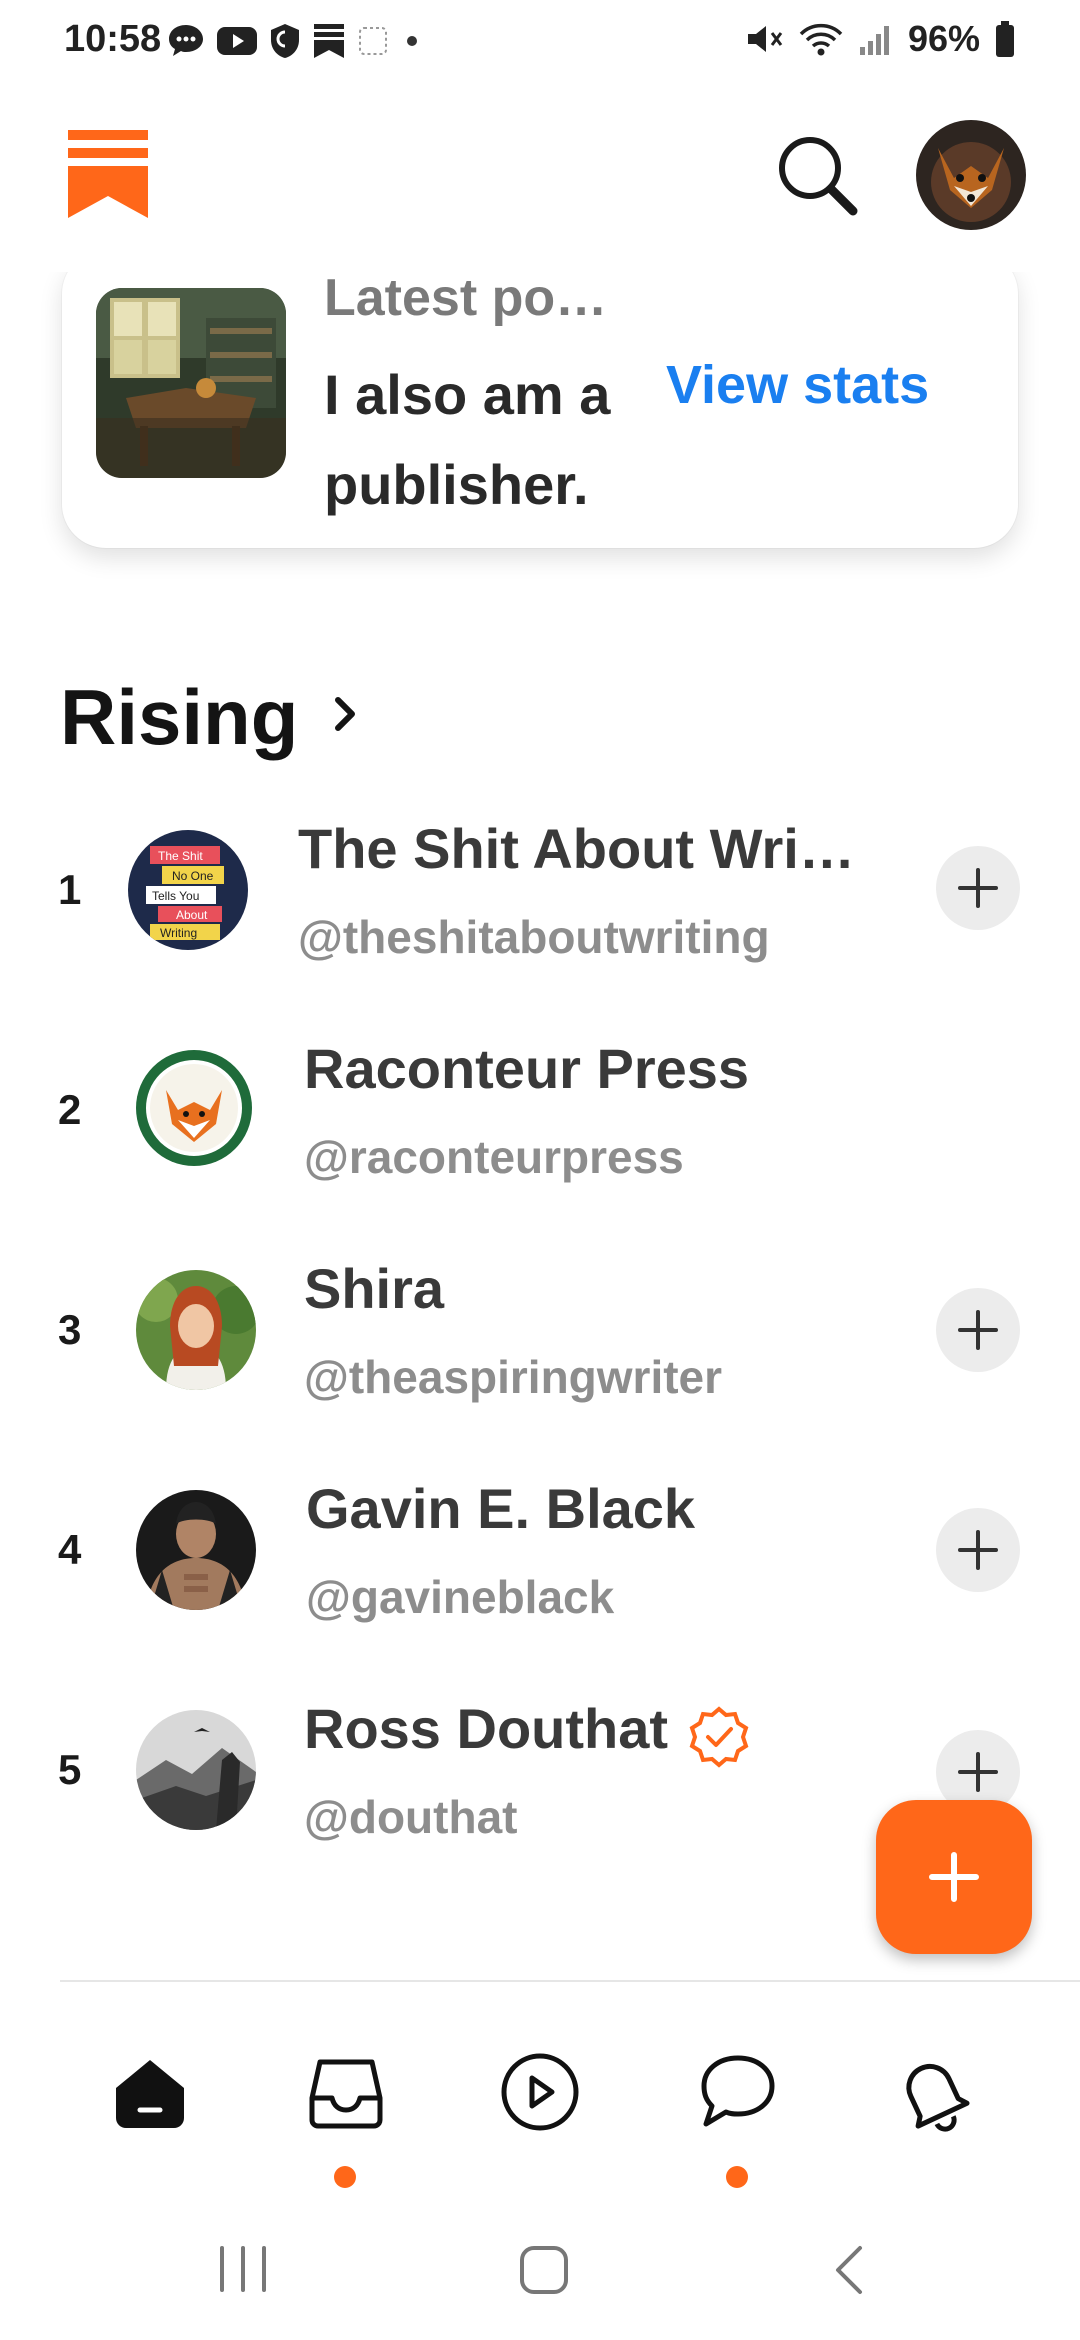 The image size is (1080, 2340). I want to click on signal-icon, so click(874, 40).